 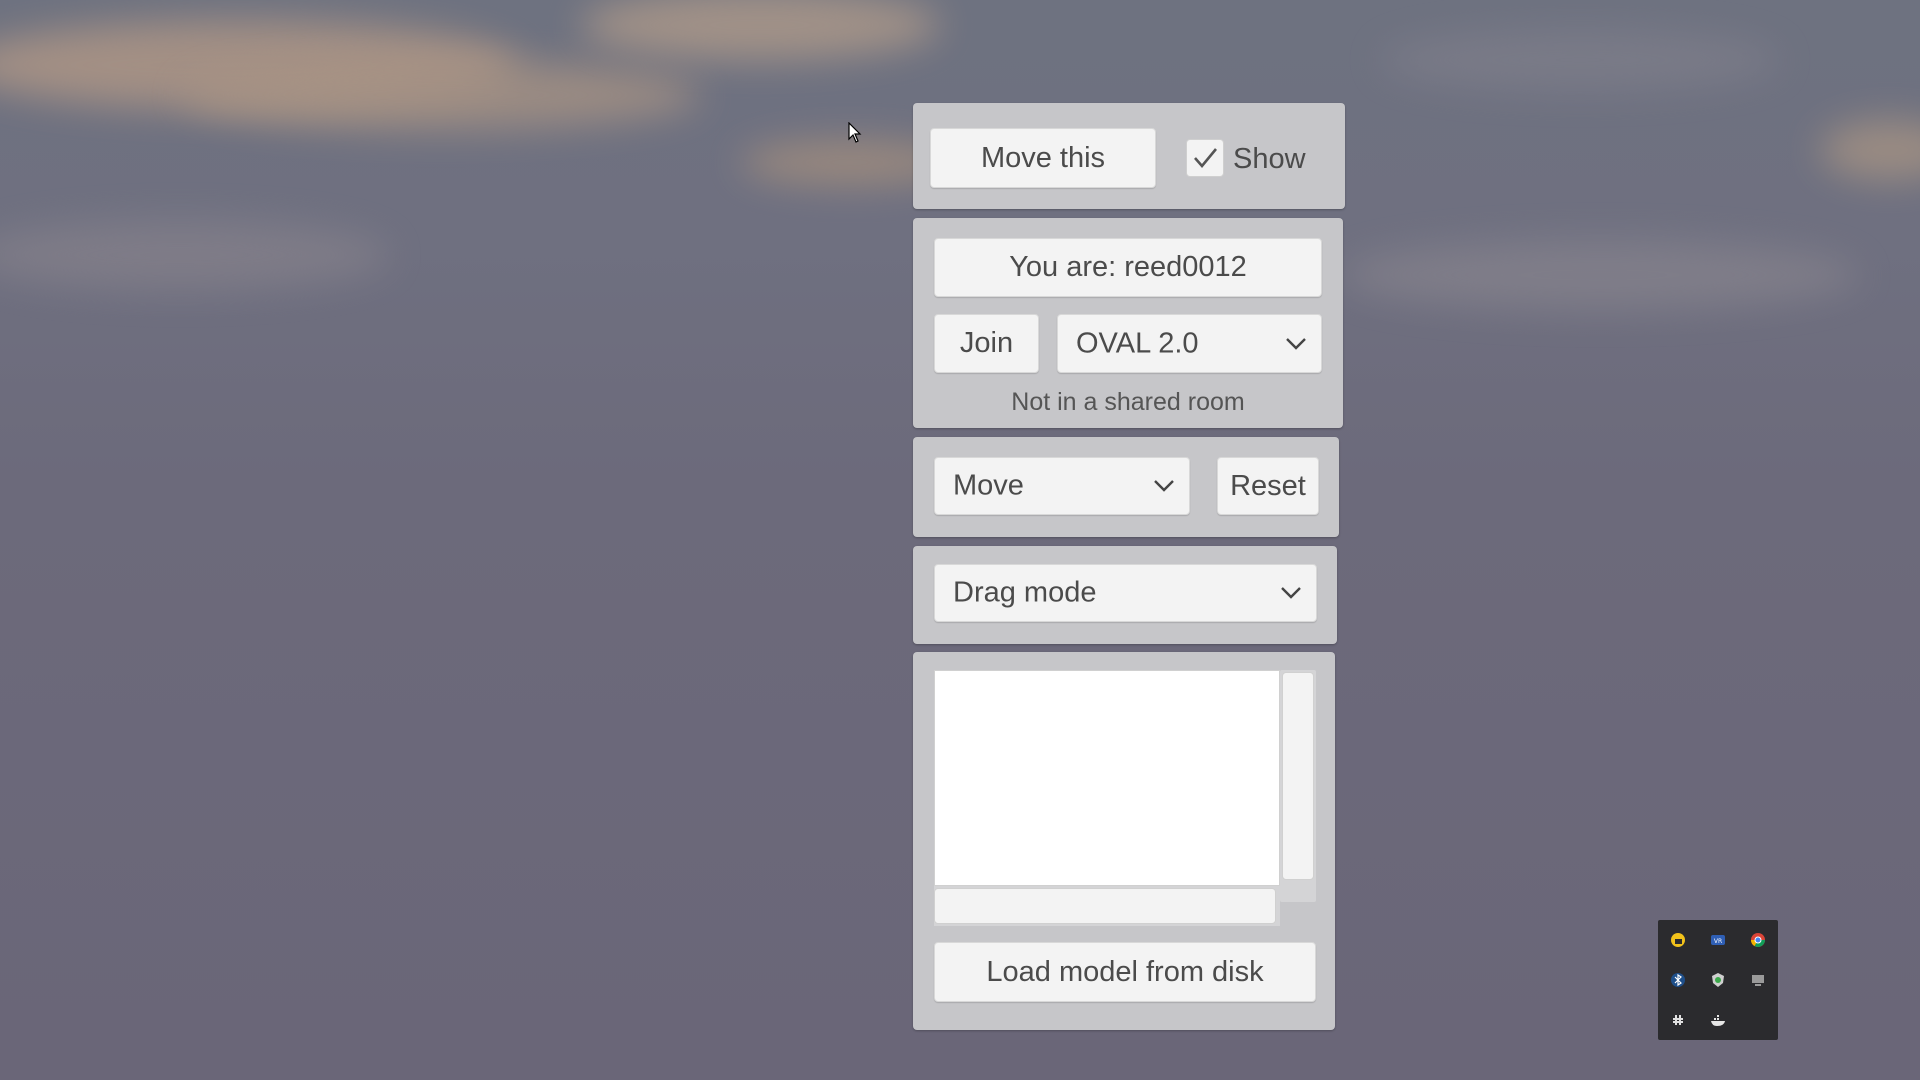 I want to click on user-identity-button: You are: reed0012, so click(x=1128, y=267).